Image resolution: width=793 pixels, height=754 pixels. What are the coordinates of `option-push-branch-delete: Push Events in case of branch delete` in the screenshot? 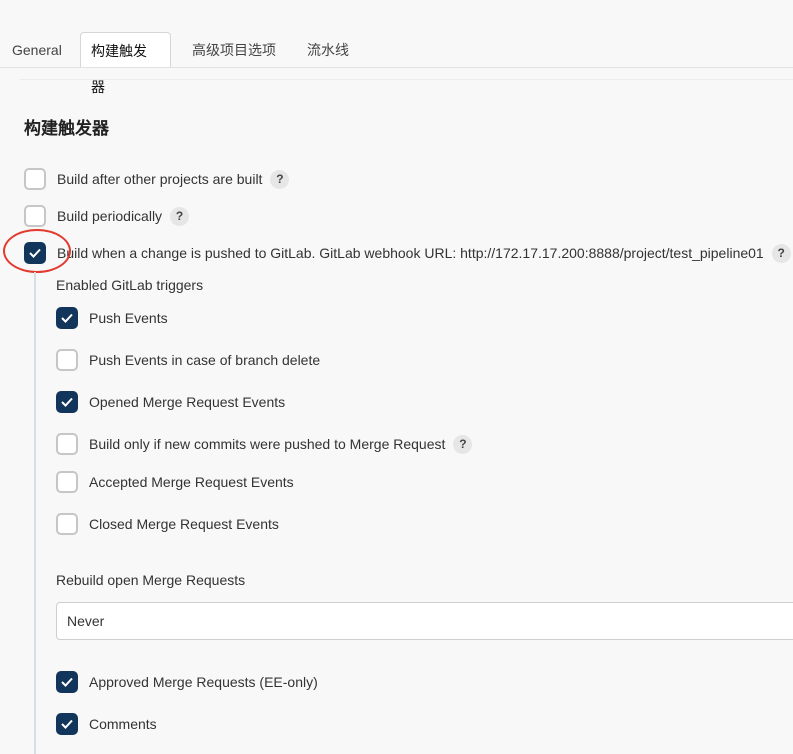 It's located at (188, 360).